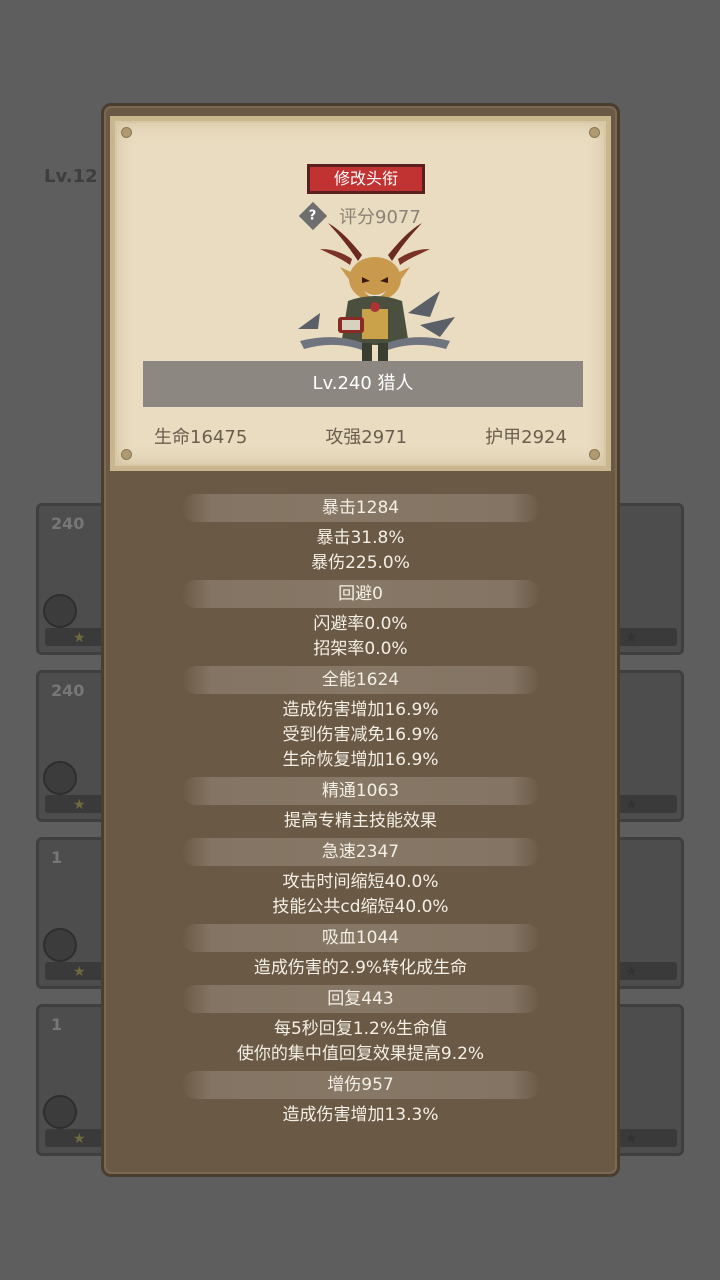 This screenshot has height=1280, width=720. What do you see at coordinates (360, 624) in the screenshot?
I see `stat-detail-line: 闪避率0.0%` at bounding box center [360, 624].